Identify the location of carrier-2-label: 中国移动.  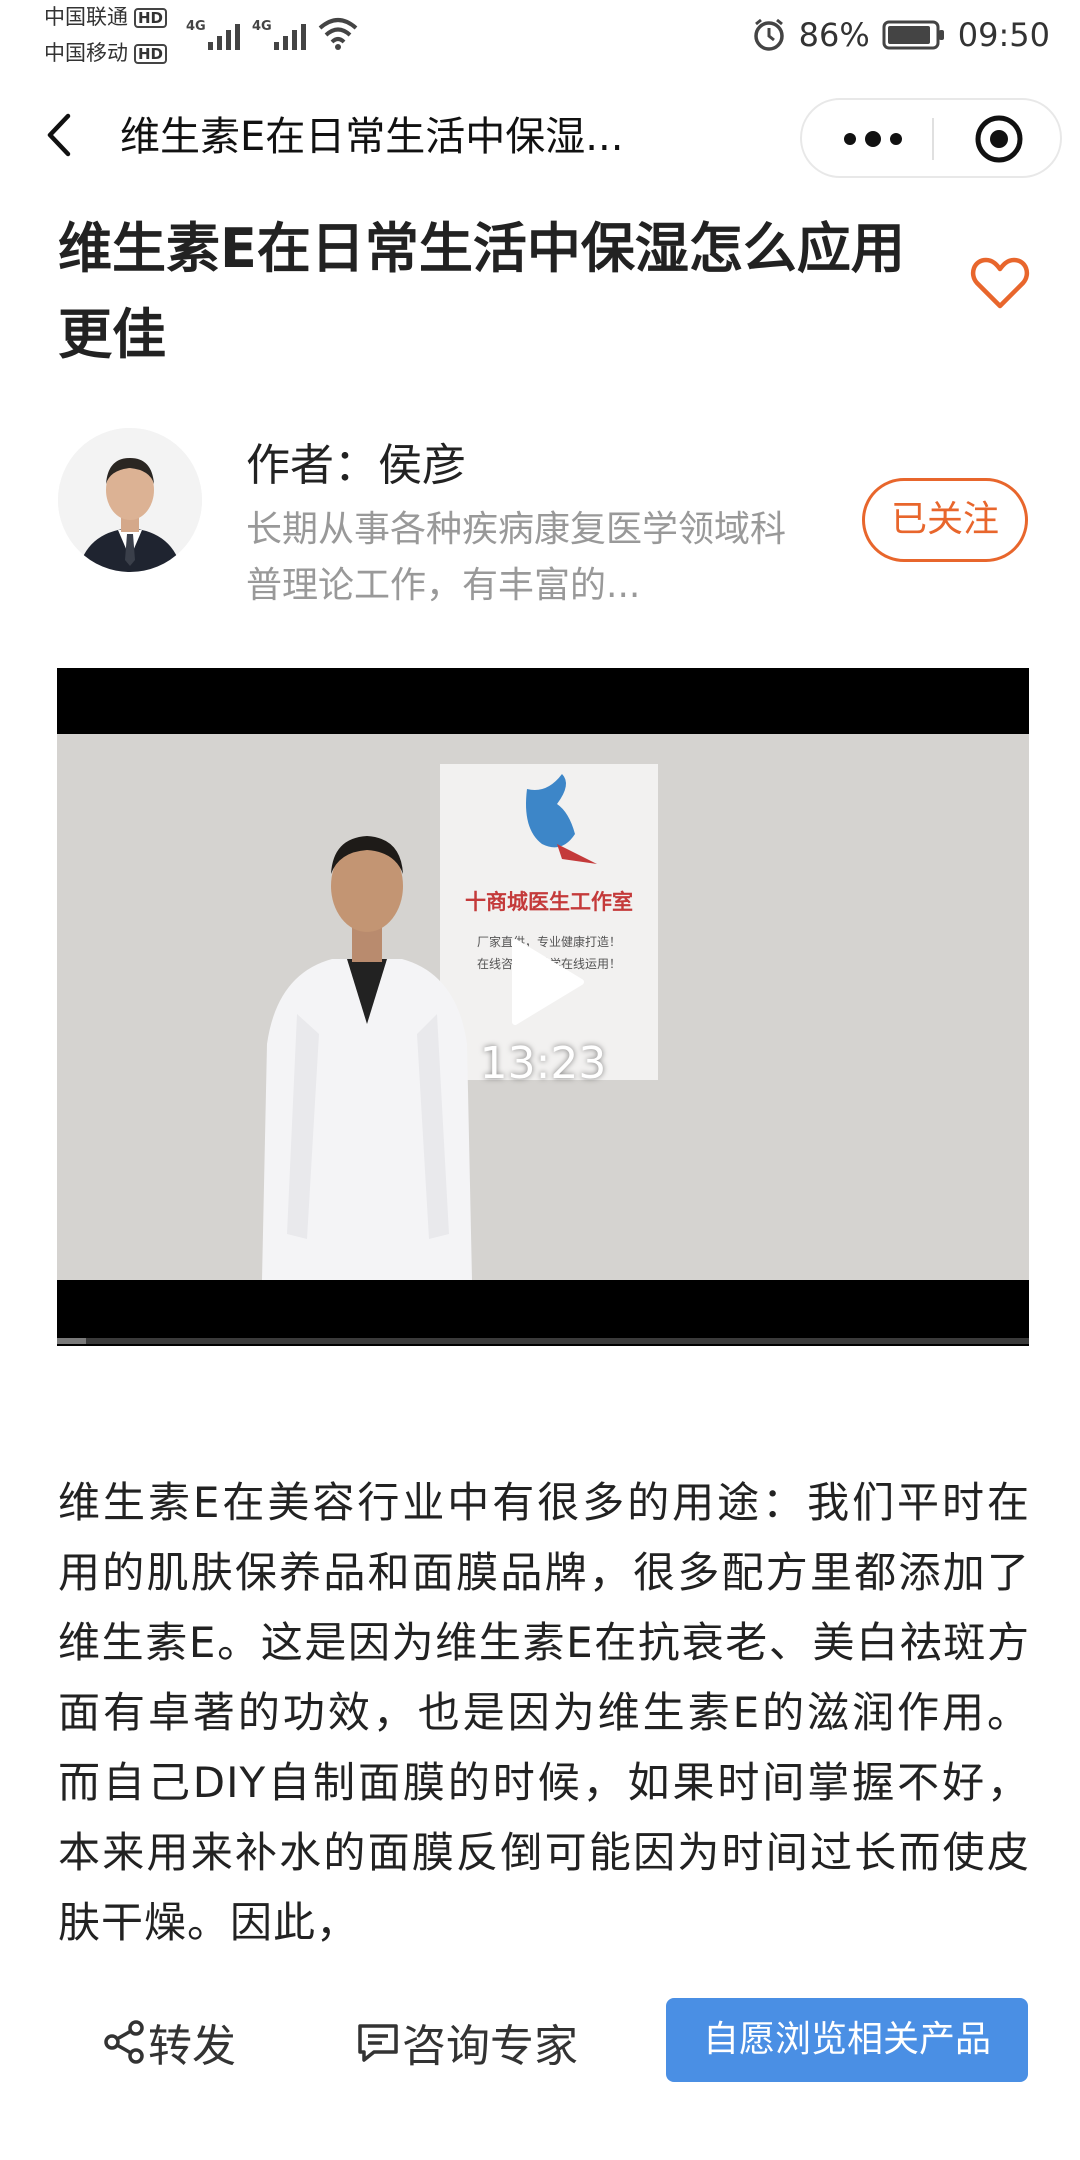
(86, 53).